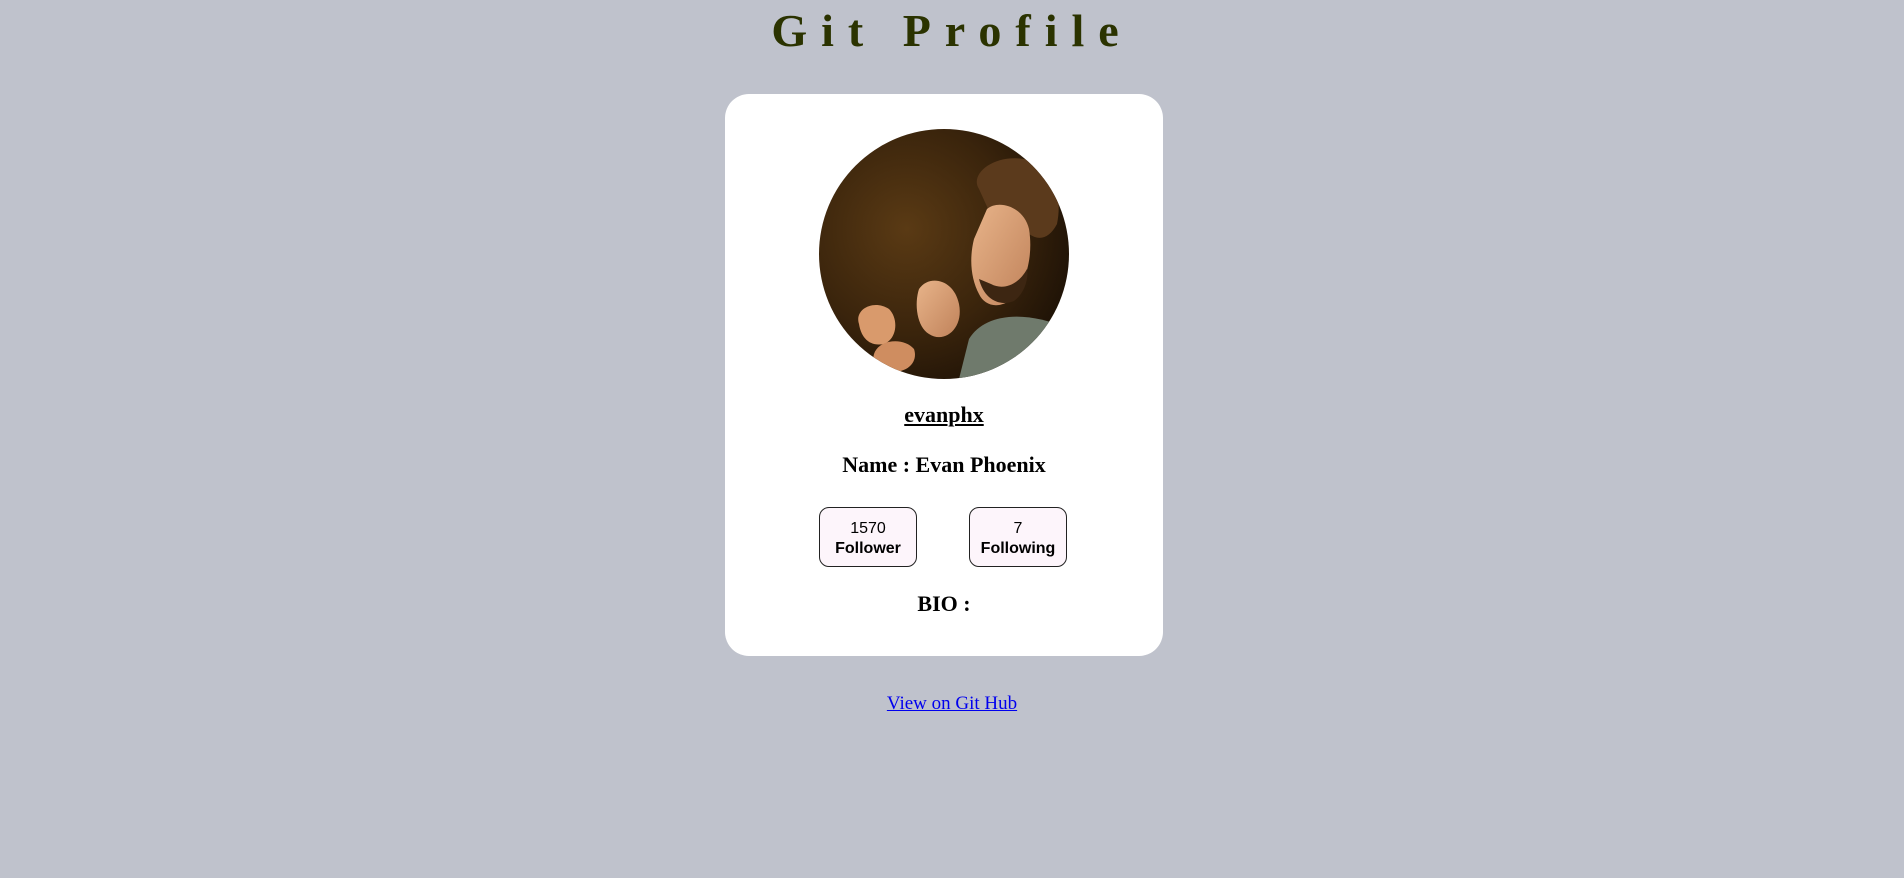 This screenshot has width=1904, height=878. I want to click on followers-label: Follower, so click(868, 548).